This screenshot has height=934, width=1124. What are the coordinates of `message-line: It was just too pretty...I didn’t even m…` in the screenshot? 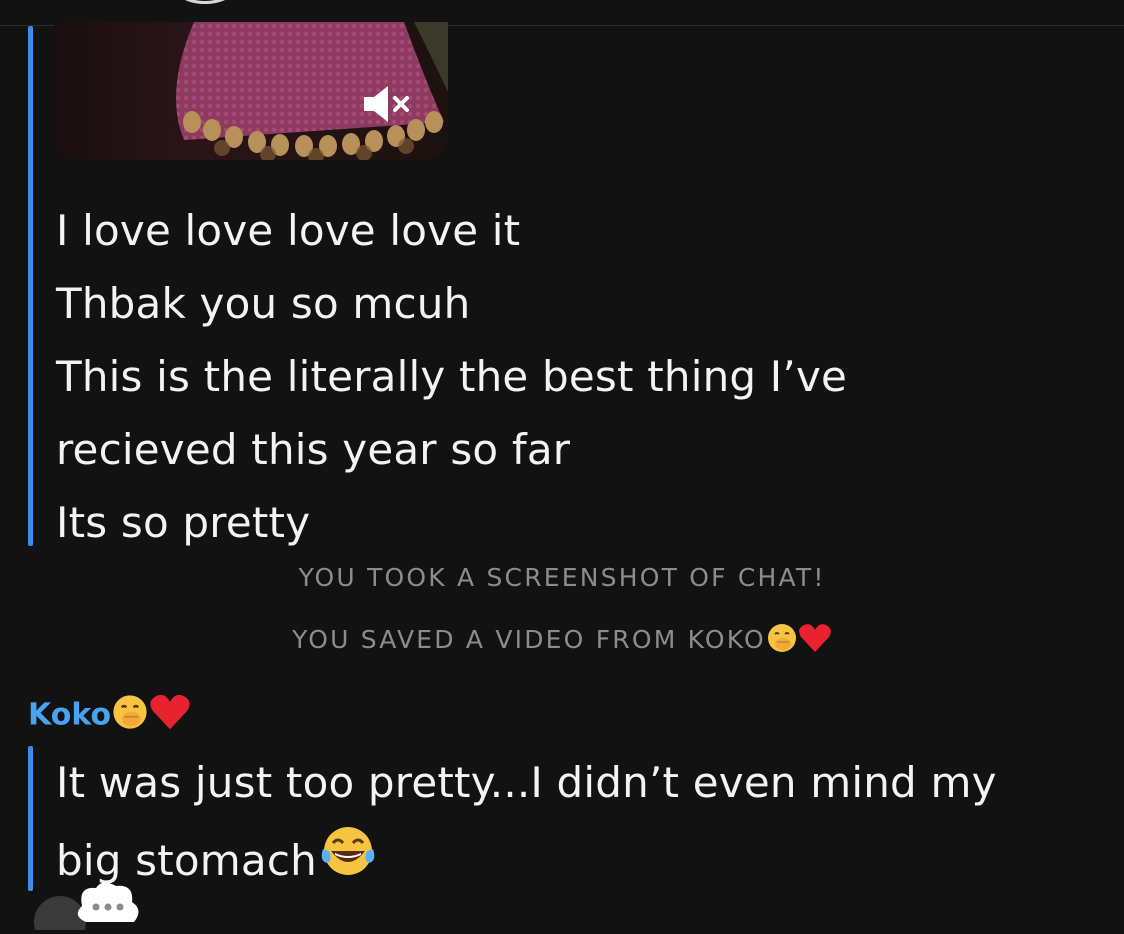 It's located at (526, 782).